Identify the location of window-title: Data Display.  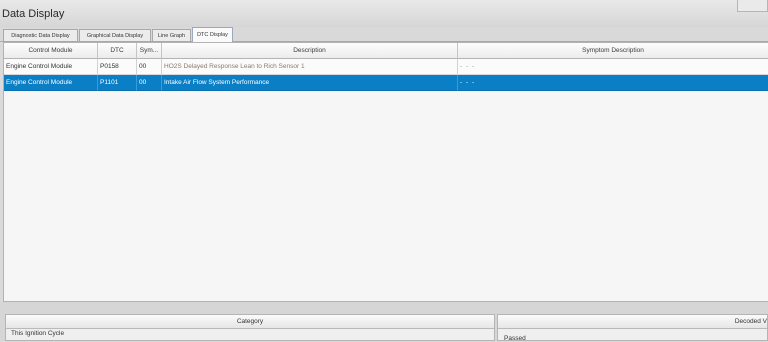
(33, 14).